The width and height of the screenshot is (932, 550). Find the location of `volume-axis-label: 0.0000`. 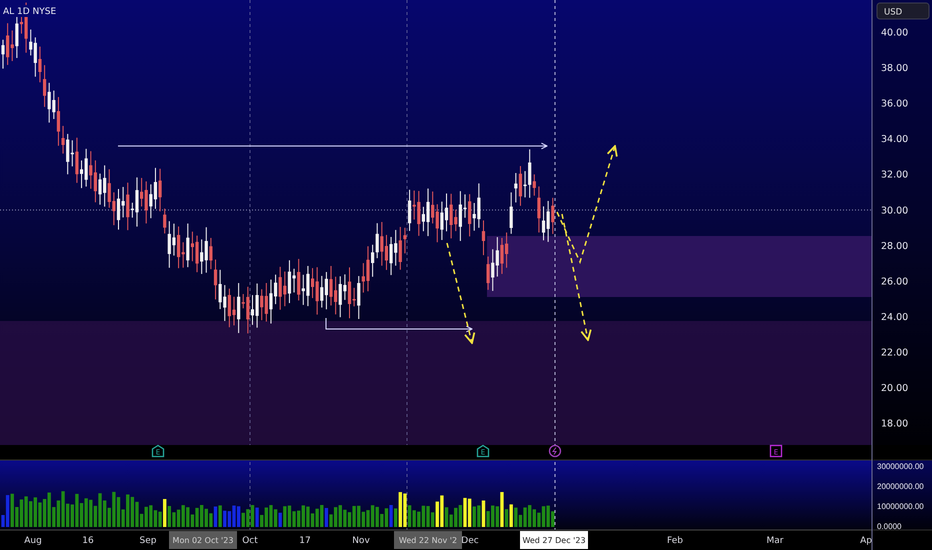

volume-axis-label: 0.0000 is located at coordinates (889, 526).